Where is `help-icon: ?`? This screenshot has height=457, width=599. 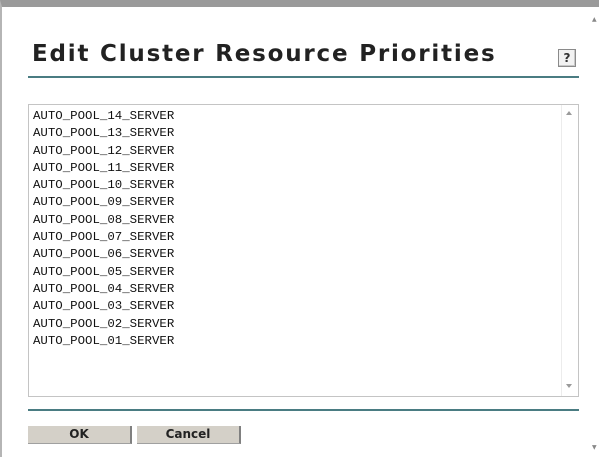
help-icon: ? is located at coordinates (567, 58).